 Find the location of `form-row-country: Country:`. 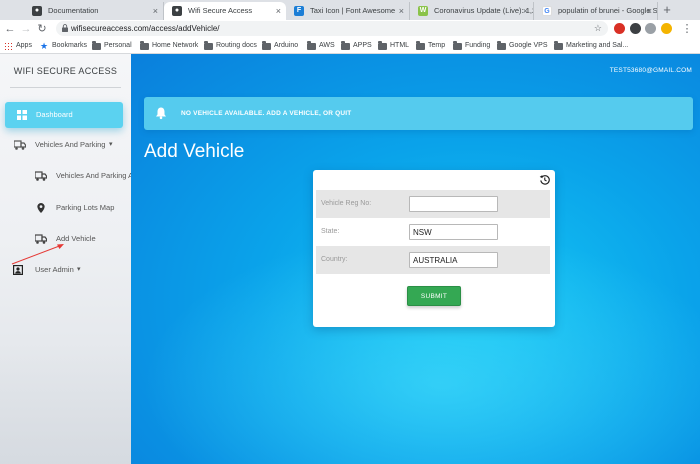

form-row-country: Country: is located at coordinates (433, 260).